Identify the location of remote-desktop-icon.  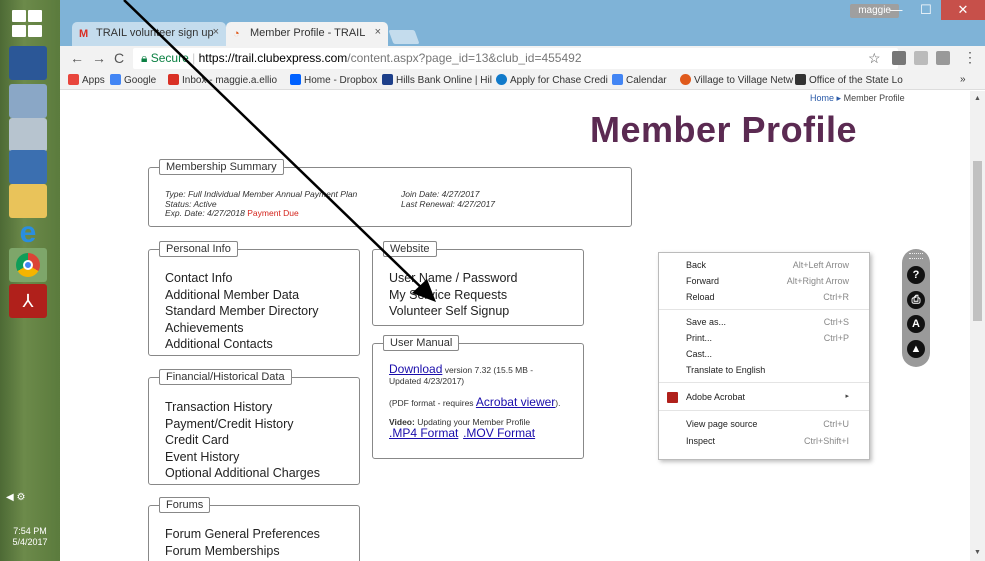
(28, 167).